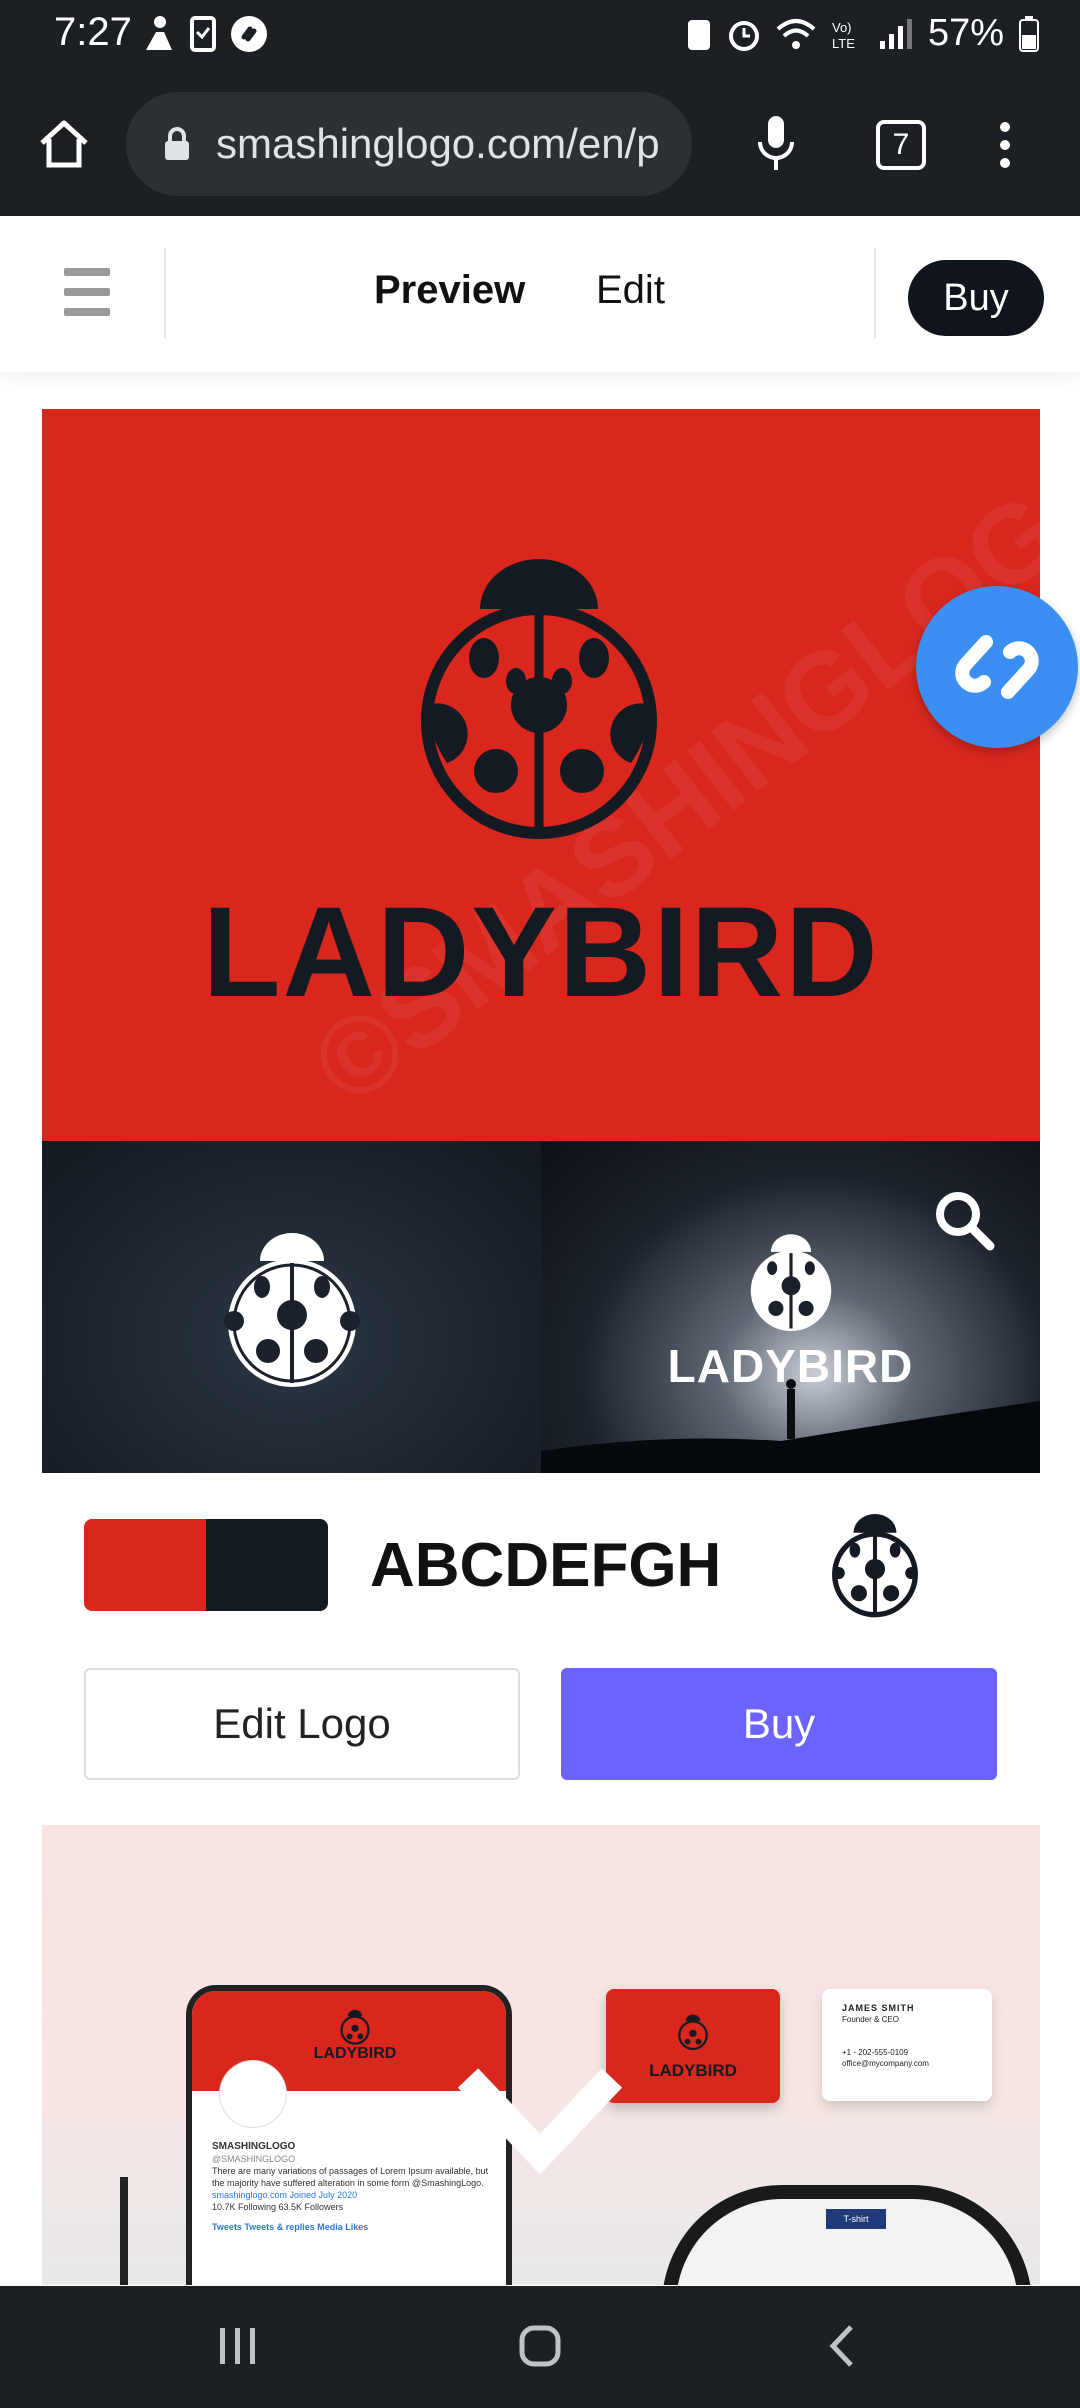 The height and width of the screenshot is (2408, 1080). What do you see at coordinates (796, 33) in the screenshot?
I see `wifi-icon` at bounding box center [796, 33].